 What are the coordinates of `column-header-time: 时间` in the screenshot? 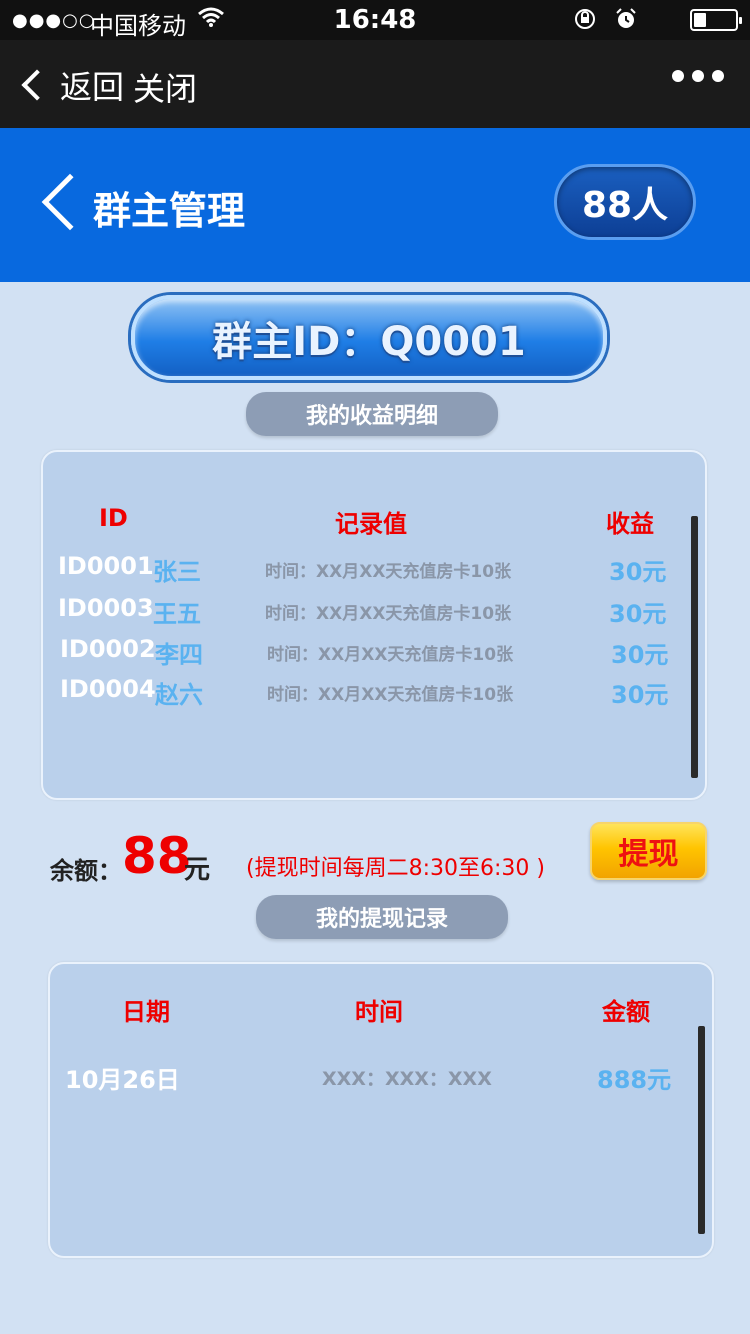 It's located at (379, 1012).